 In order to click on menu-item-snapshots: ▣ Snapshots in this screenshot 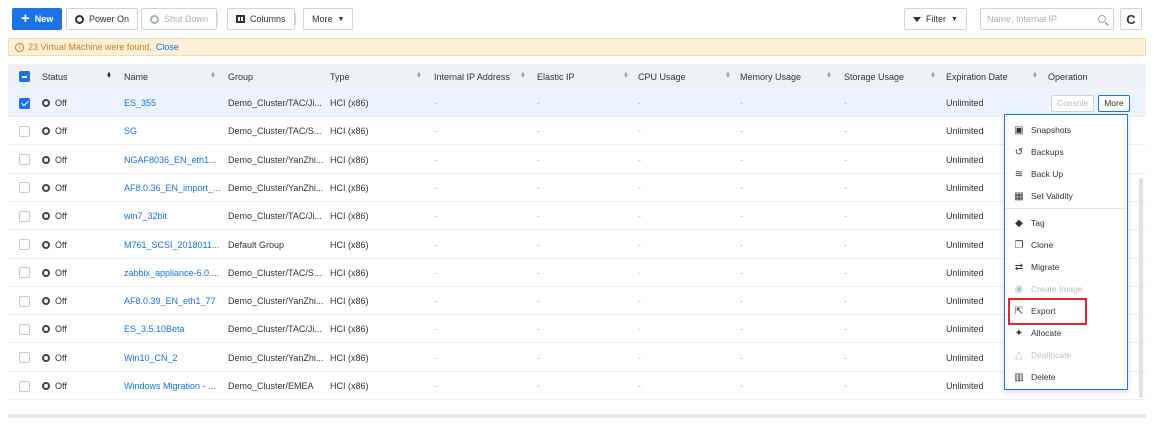, I will do `click(1065, 130)`.